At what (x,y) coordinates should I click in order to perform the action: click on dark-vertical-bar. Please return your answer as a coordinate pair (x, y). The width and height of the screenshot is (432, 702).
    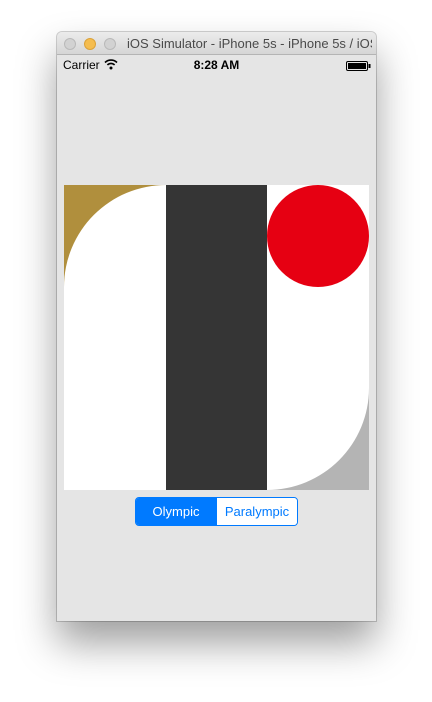
    Looking at the image, I should click on (216, 337).